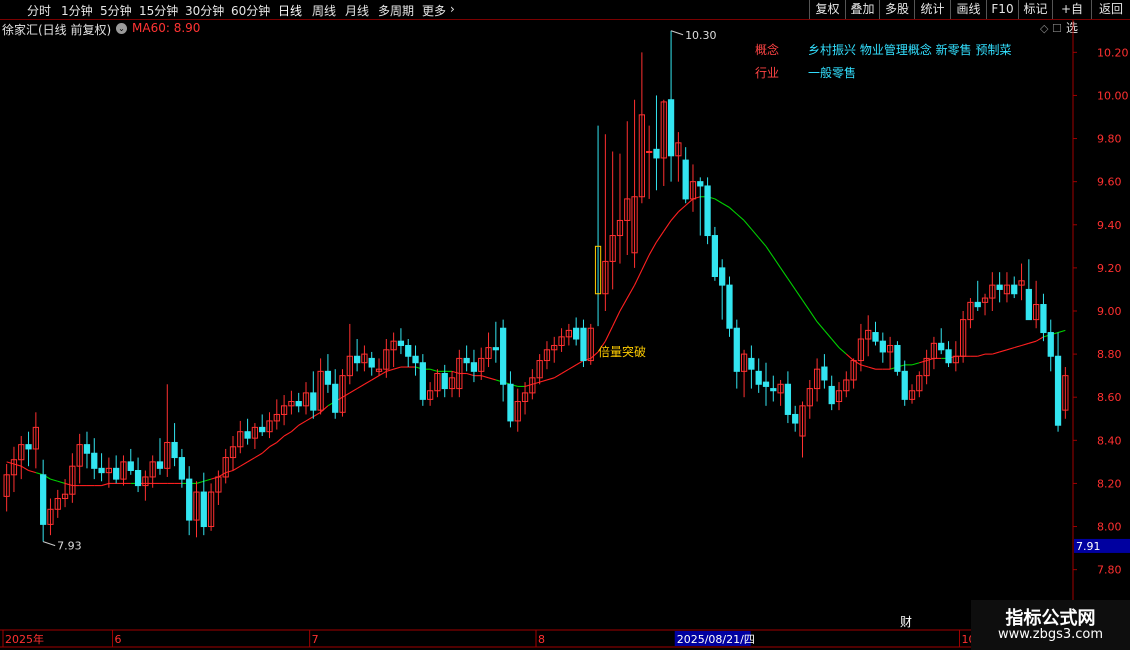 This screenshot has width=1130, height=650. Describe the element at coordinates (1071, 17) in the screenshot. I see `toolbar-button-7: +自选` at that location.